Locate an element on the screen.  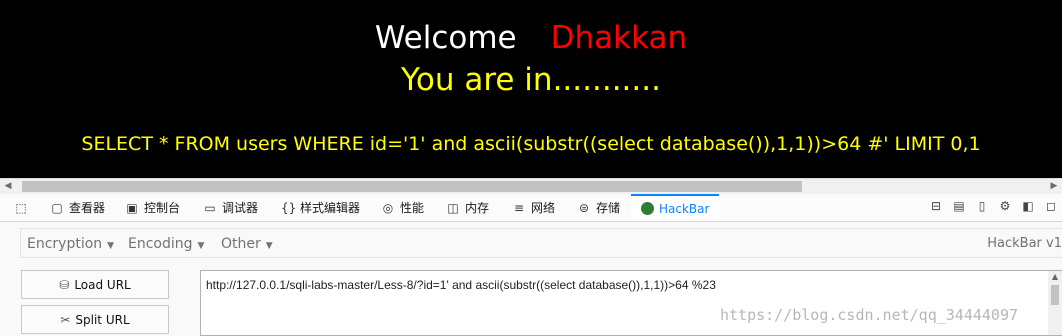
tab-label: 网络 is located at coordinates (543, 208).